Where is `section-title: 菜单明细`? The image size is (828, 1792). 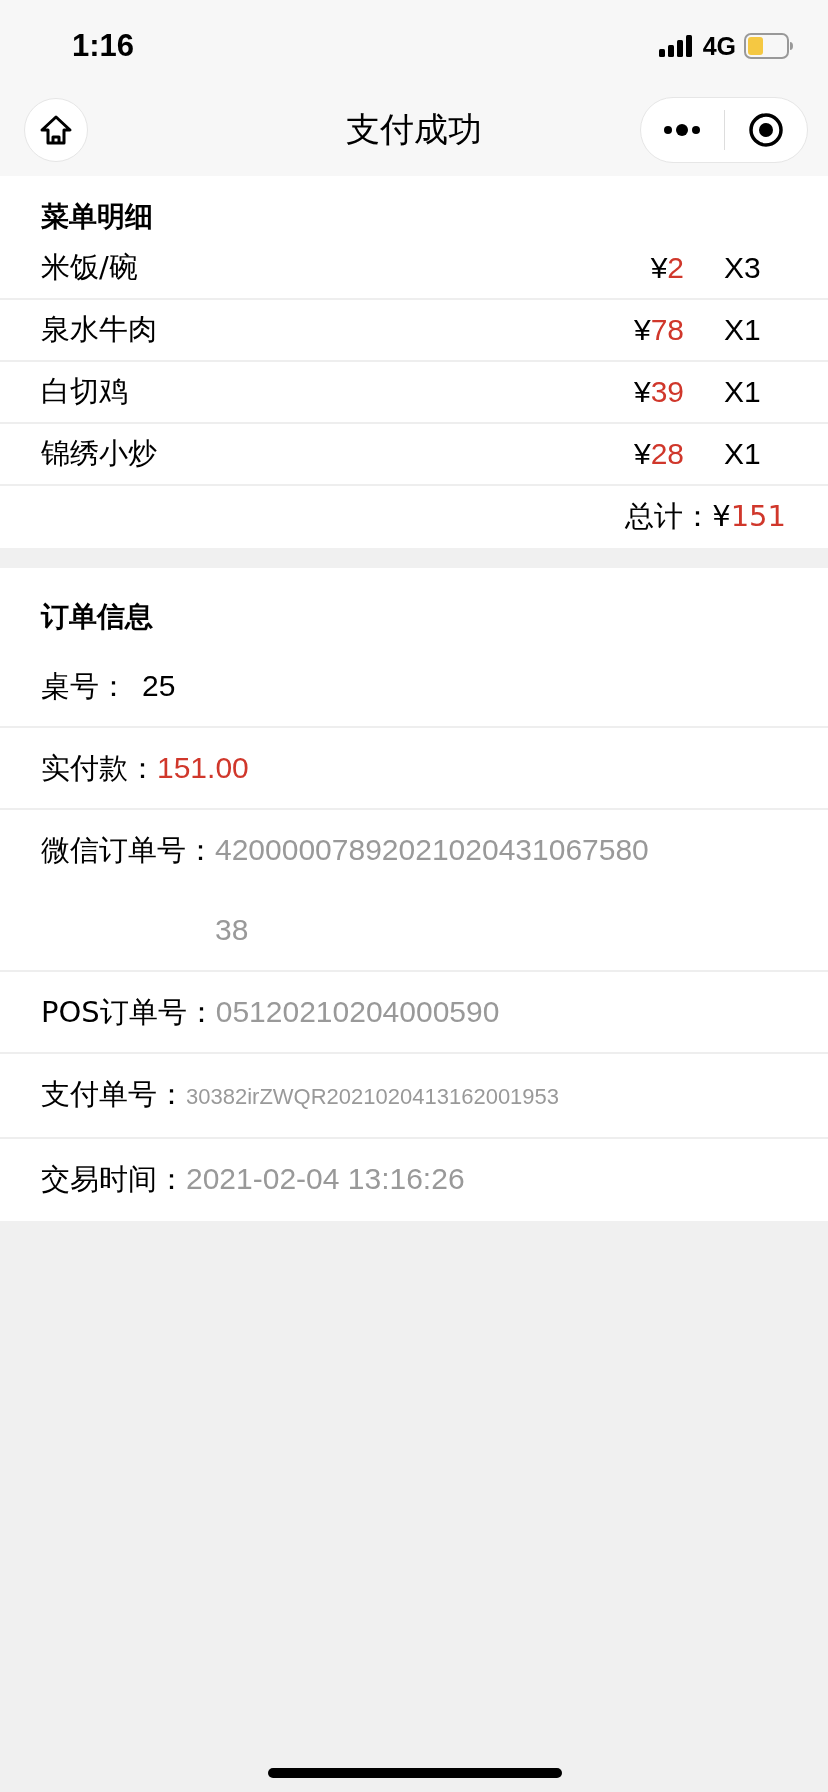 section-title: 菜单明细 is located at coordinates (97, 217).